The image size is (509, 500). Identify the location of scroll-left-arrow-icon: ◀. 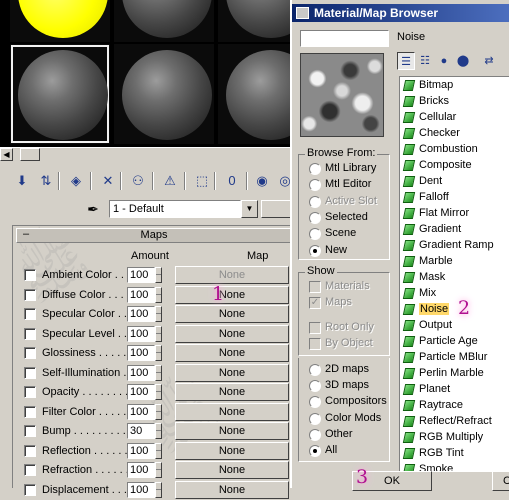
(6, 154).